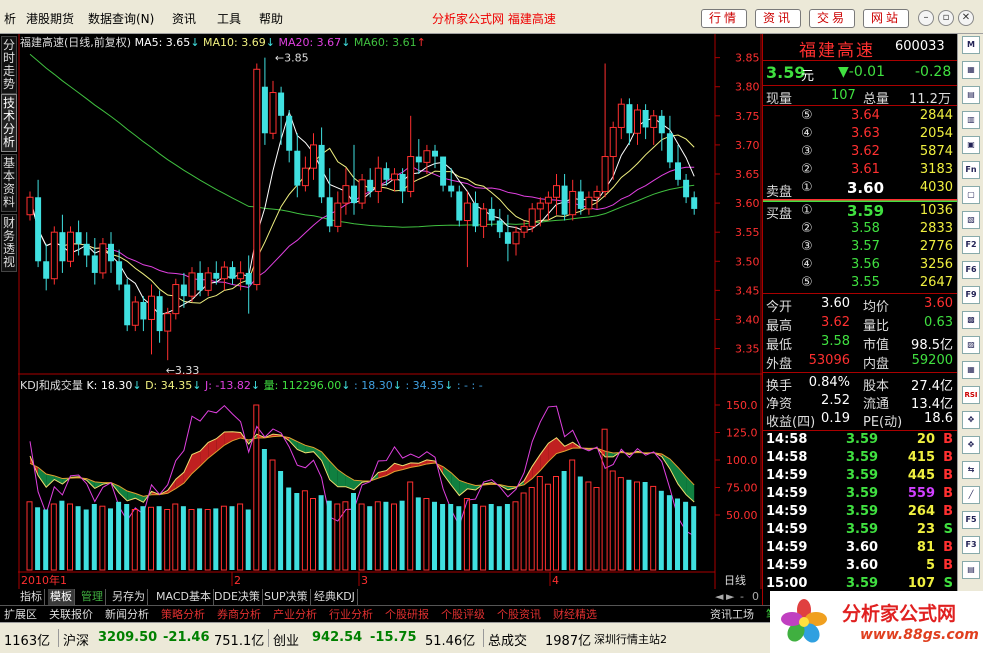 The width and height of the screenshot is (983, 653). What do you see at coordinates (61, 597) in the screenshot?
I see `tab-template: 模板` at bounding box center [61, 597].